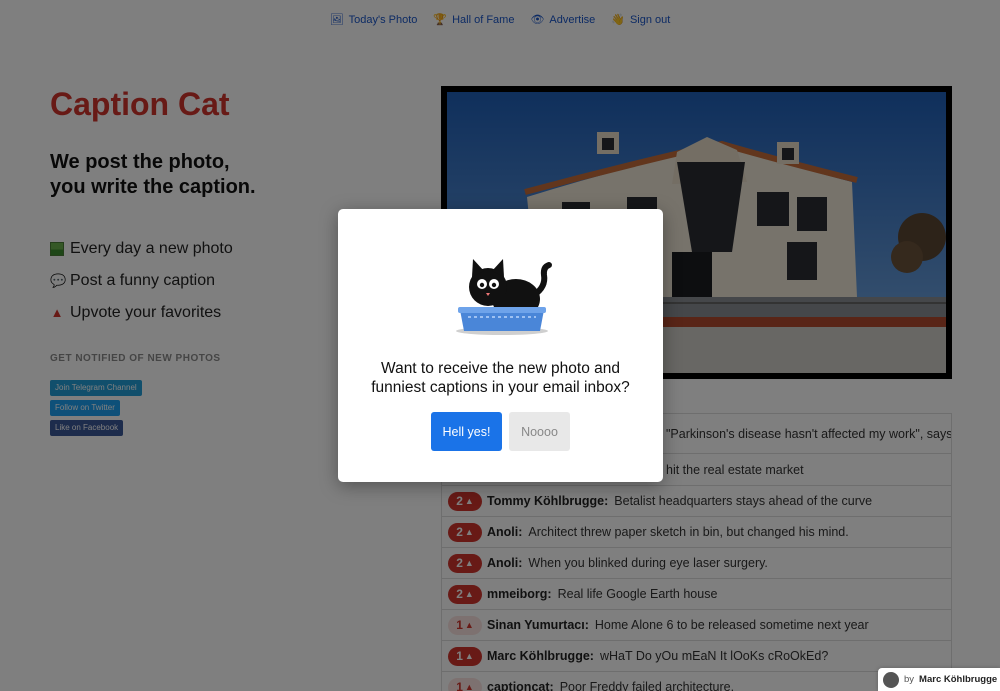  What do you see at coordinates (891, 679) in the screenshot?
I see `avatar` at bounding box center [891, 679].